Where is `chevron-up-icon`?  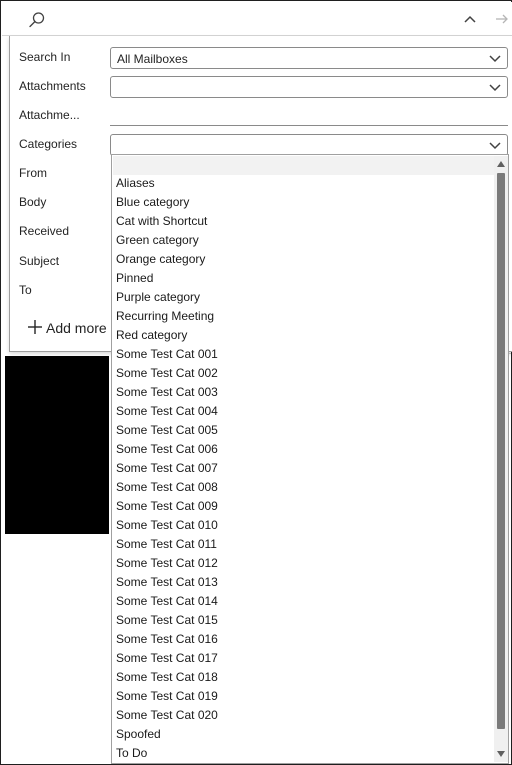 chevron-up-icon is located at coordinates (470, 19).